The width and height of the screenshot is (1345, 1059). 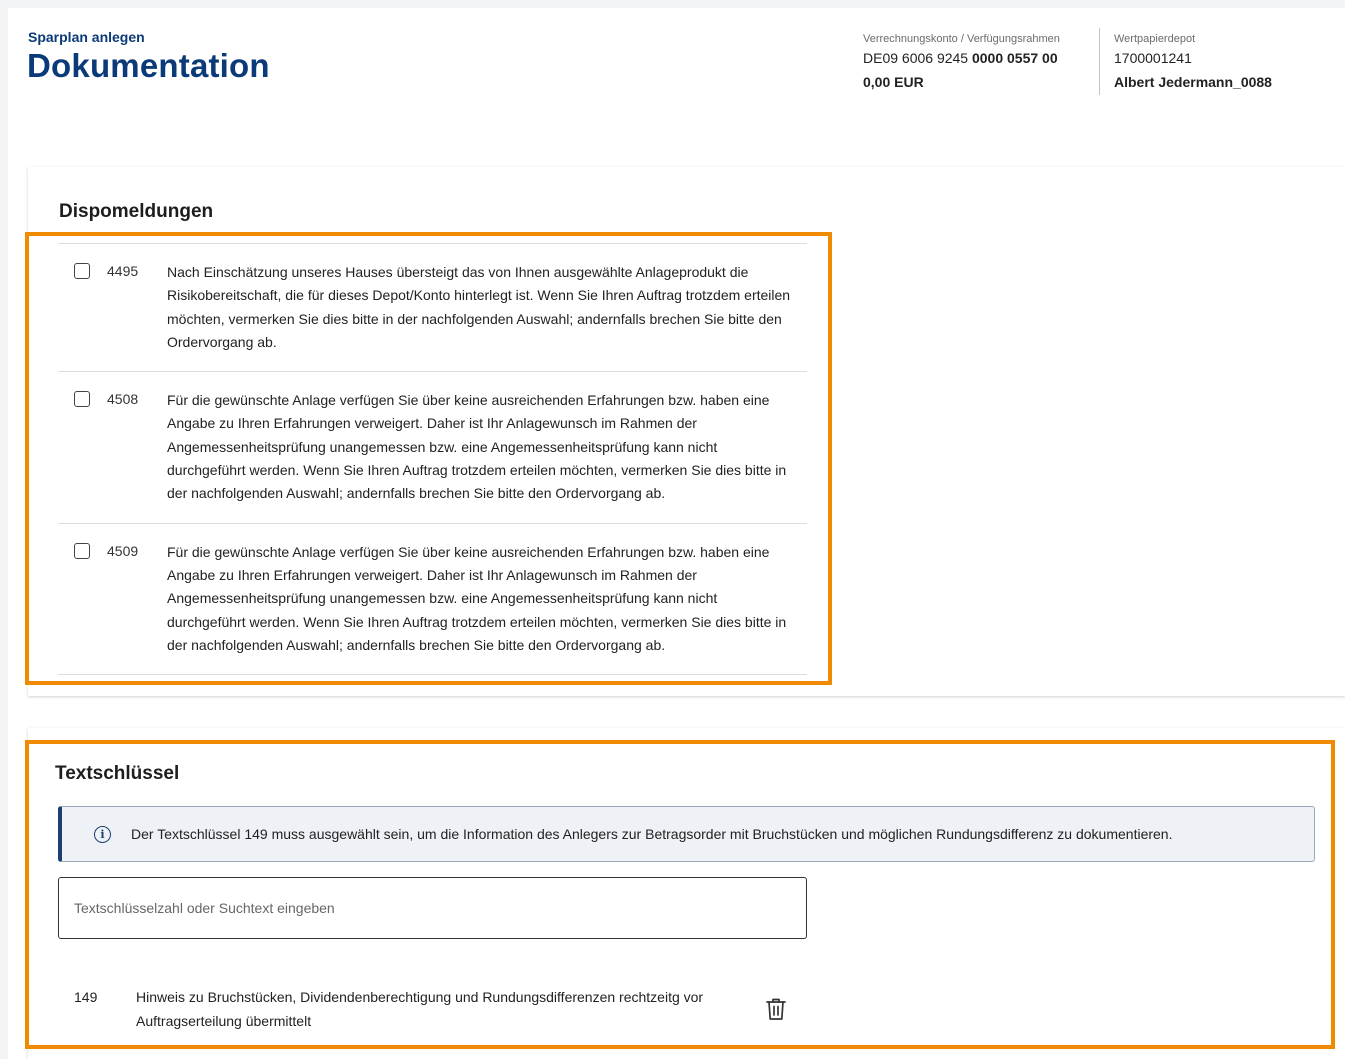 I want to click on trash-icon, so click(x=776, y=1009).